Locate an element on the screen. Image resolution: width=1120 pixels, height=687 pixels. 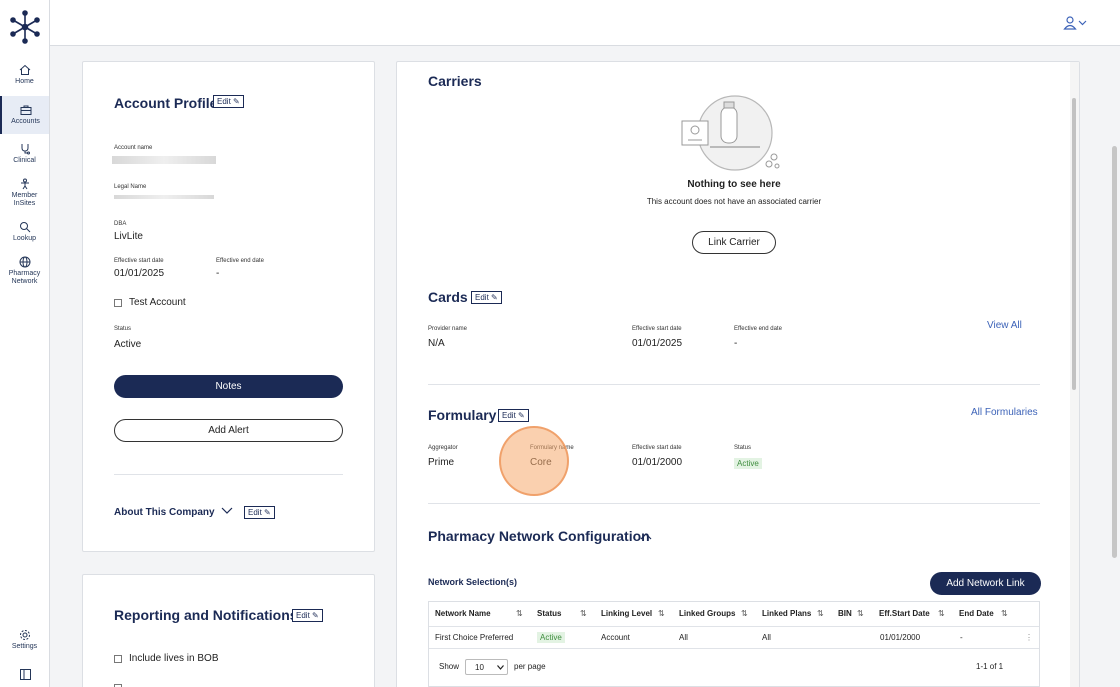
view-all-link: View All is located at coordinates (1004, 325).